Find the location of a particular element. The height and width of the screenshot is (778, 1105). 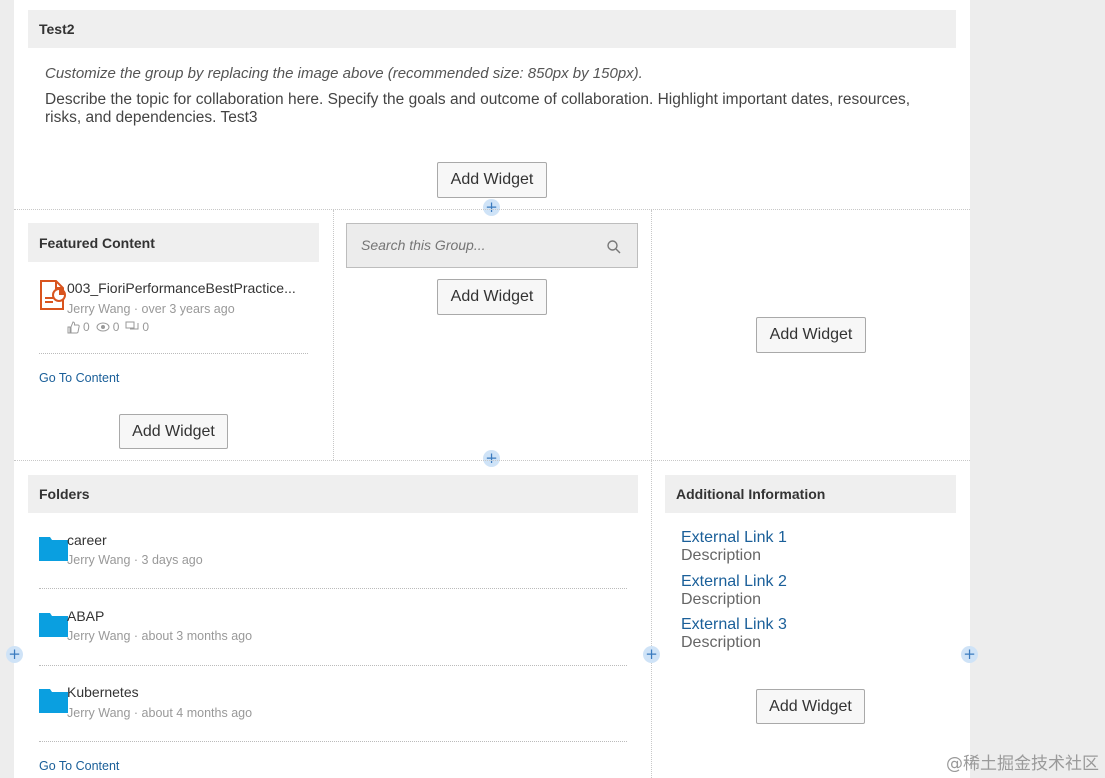

group-title: Test2 is located at coordinates (57, 29).